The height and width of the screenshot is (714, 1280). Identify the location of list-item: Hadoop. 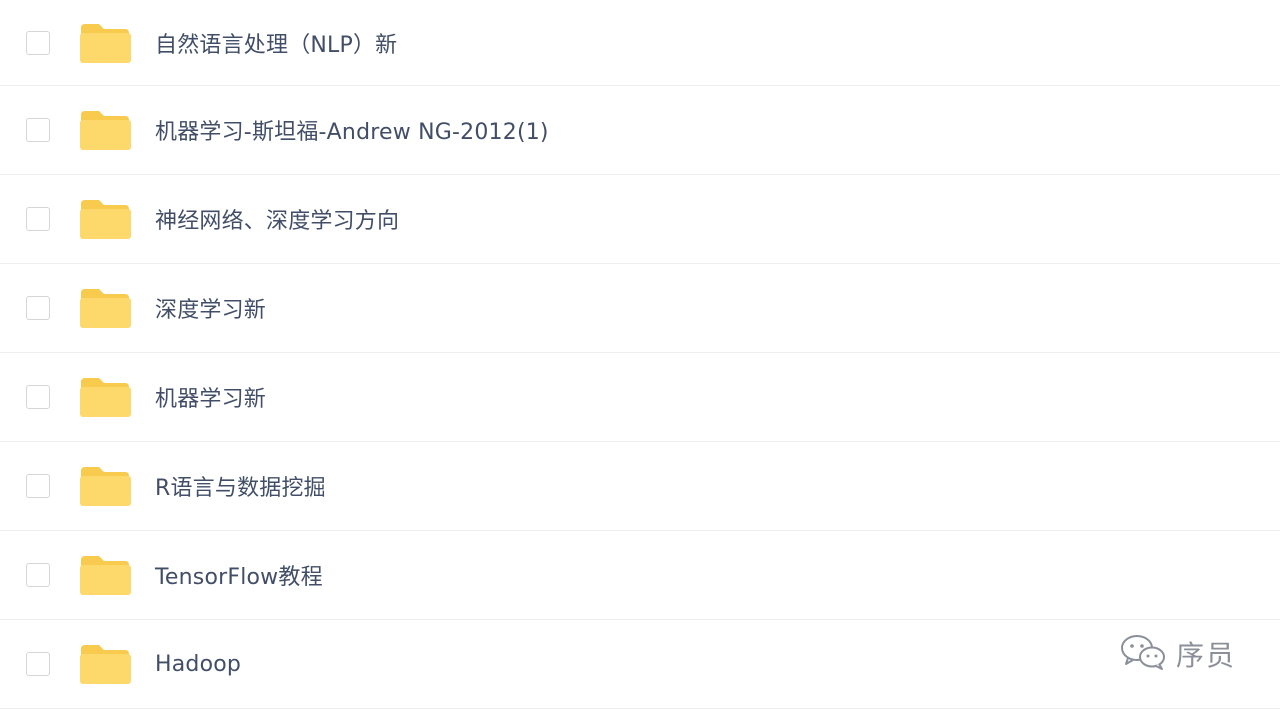
(640, 664).